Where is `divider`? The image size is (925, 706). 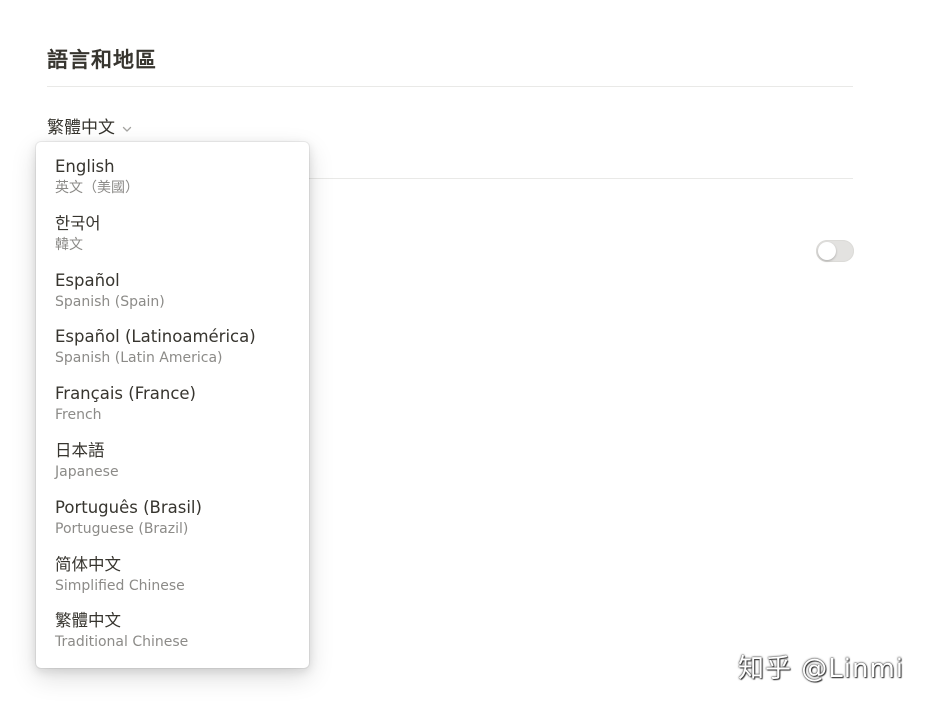
divider is located at coordinates (450, 86).